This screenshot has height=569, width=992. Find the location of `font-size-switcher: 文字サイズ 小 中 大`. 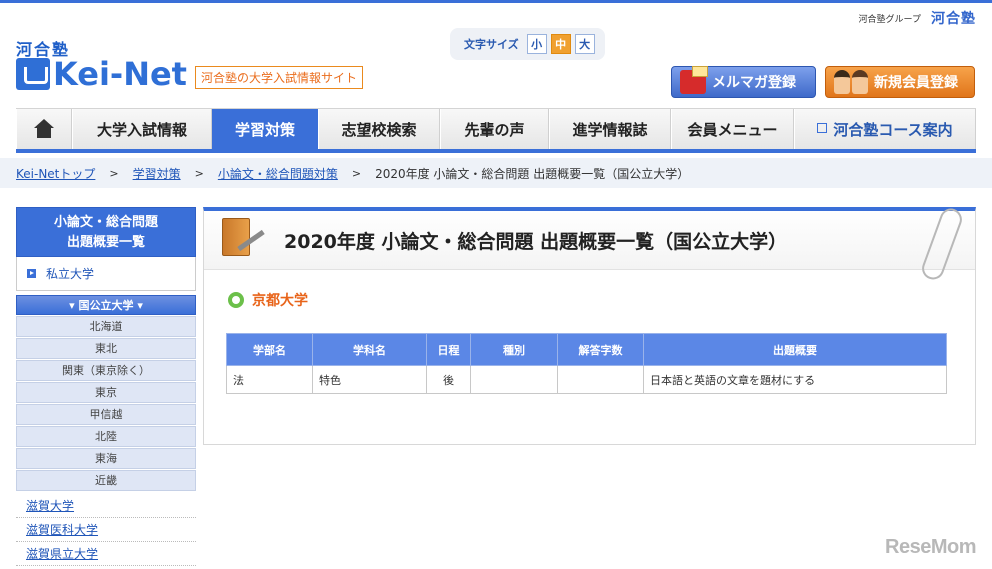

font-size-switcher: 文字サイズ 小 中 大 is located at coordinates (527, 44).